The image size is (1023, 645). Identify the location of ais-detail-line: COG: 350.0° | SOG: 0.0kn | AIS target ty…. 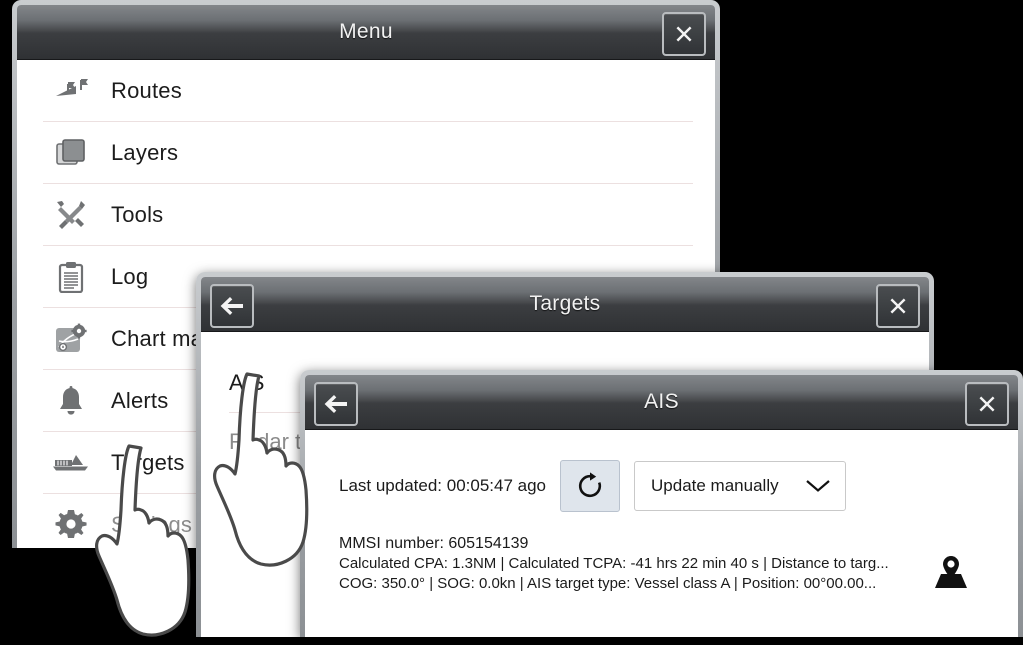
(608, 583).